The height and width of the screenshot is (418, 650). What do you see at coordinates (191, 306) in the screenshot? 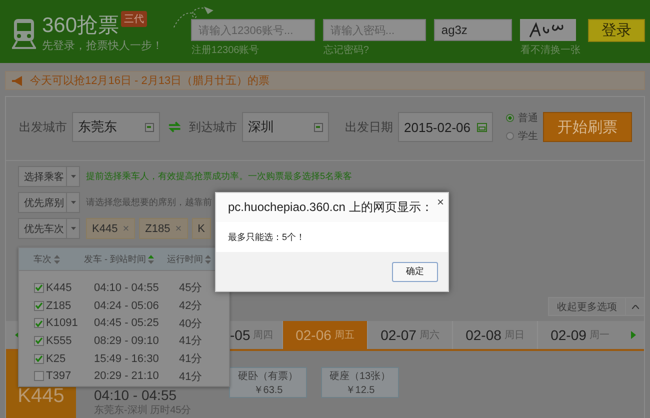
I see `duration-cell-text: 42分` at bounding box center [191, 306].